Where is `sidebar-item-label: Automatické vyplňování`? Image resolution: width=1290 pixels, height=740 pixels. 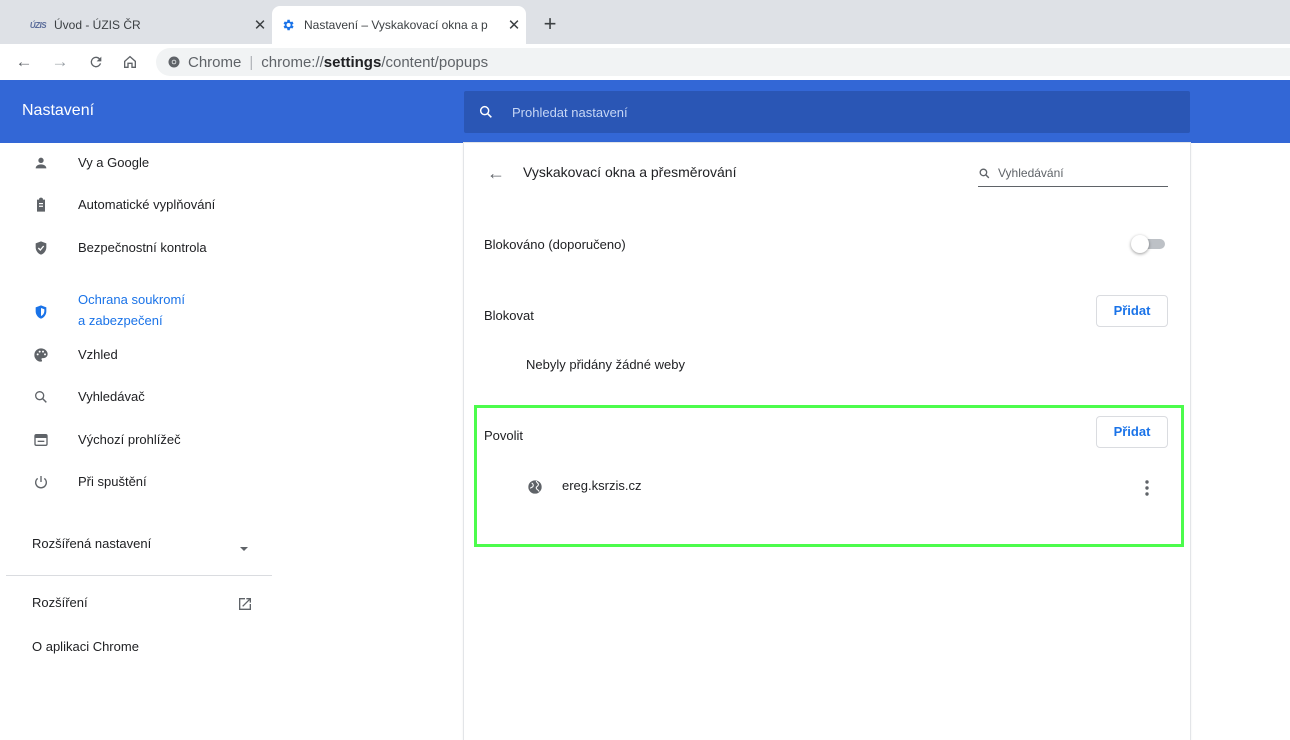
sidebar-item-label: Automatické vyplňování is located at coordinates (147, 204).